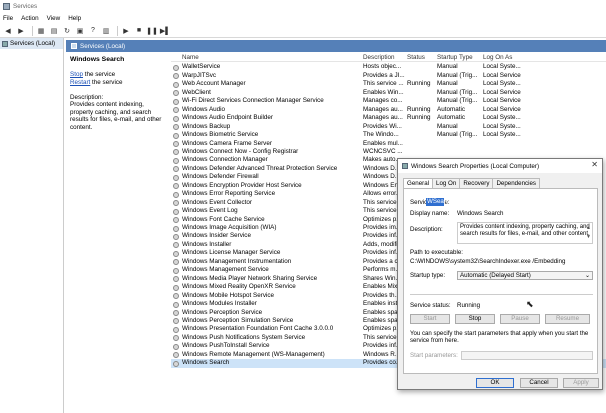 This screenshot has height=413, width=606. Describe the element at coordinates (520, 319) in the screenshot. I see `pause-button: Pause` at that location.